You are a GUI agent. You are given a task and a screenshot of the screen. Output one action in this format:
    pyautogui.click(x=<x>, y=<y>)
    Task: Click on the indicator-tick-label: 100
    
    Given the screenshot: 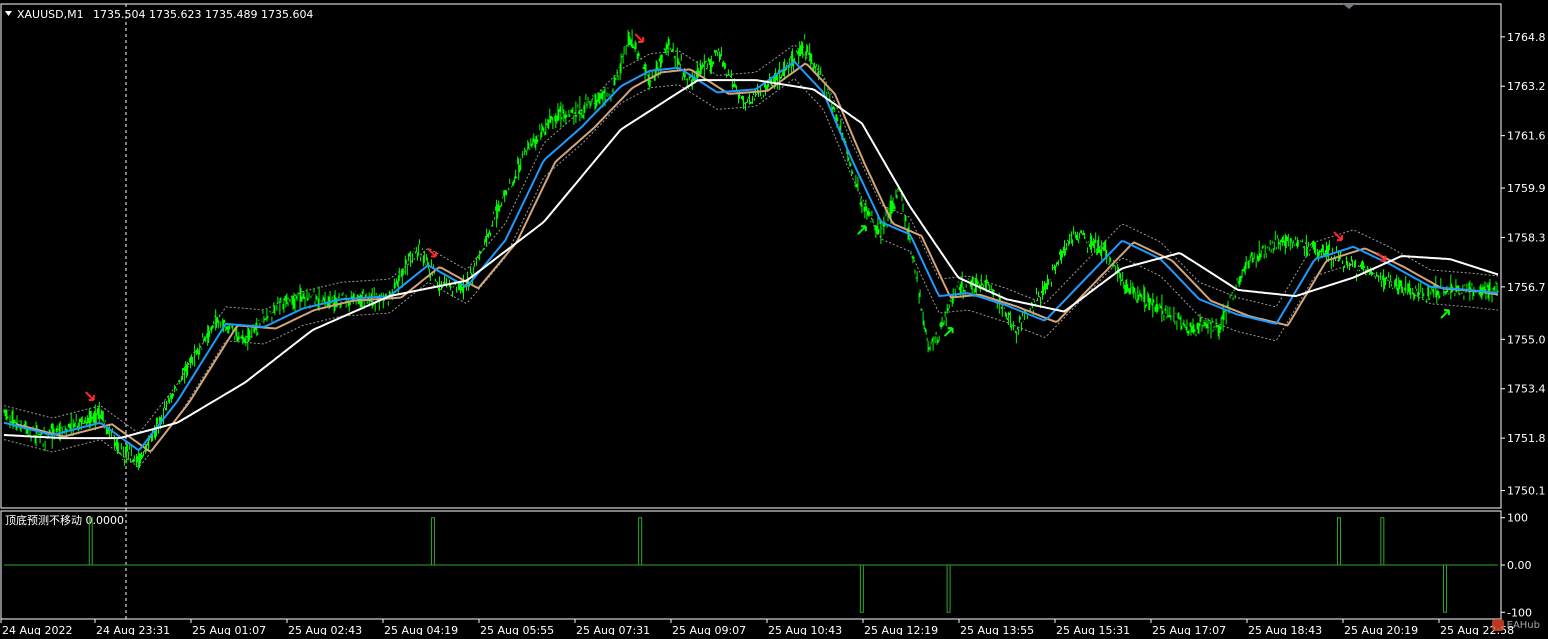 What is the action you would take?
    pyautogui.click(x=1517, y=518)
    